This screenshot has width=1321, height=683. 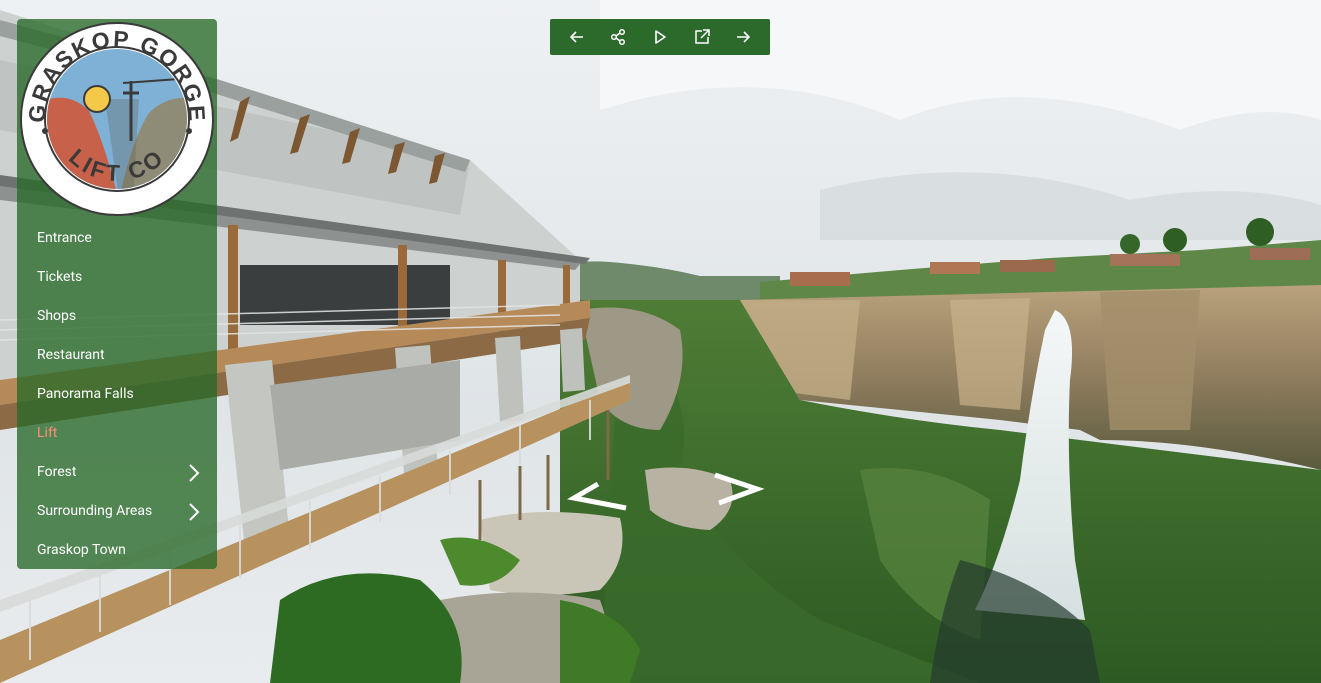 I want to click on share-icon, so click(x=618, y=37).